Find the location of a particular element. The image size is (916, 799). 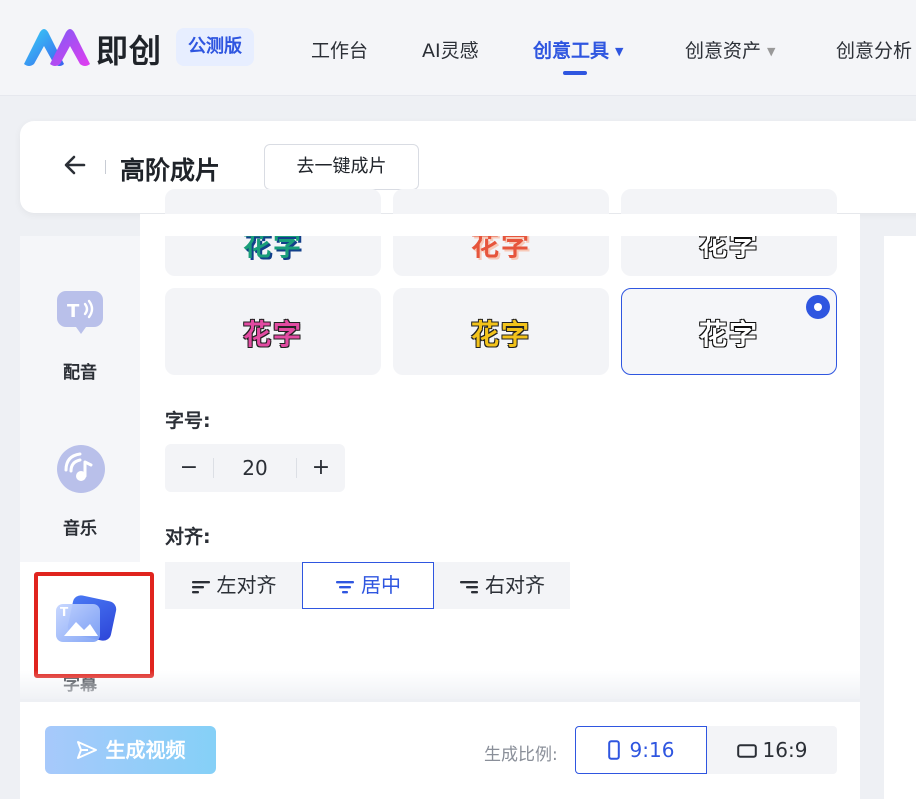

nav-item-creative-analysis: 创意分析 is located at coordinates (874, 49).